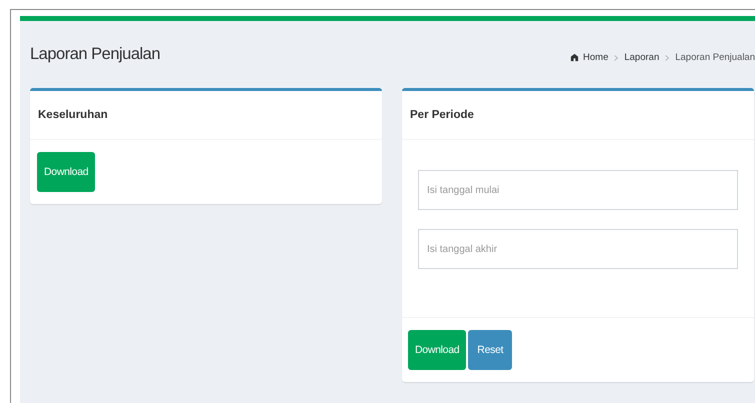 This screenshot has height=403, width=755. What do you see at coordinates (95, 54) in the screenshot?
I see `page-title: Laporan Penjualan` at bounding box center [95, 54].